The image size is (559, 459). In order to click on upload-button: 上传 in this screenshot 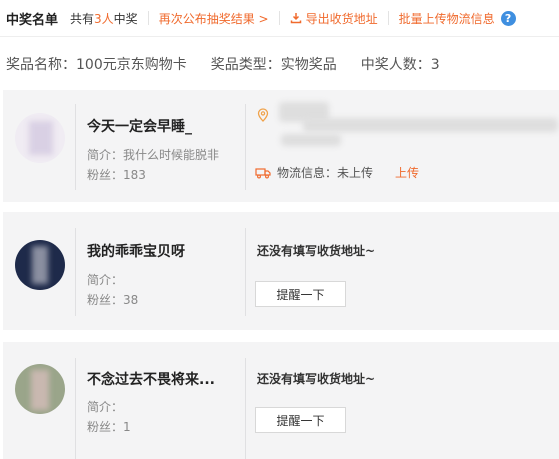, I will do `click(407, 172)`.